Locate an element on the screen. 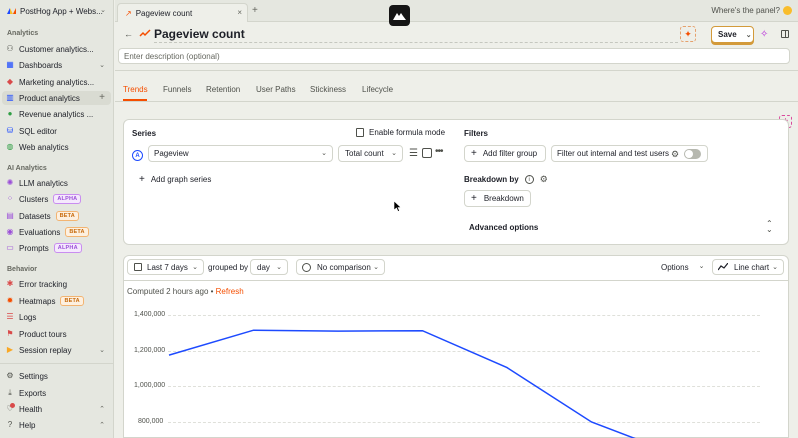 This screenshot has height=438, width=798. series-line-pageview is located at coordinates (402, 383).